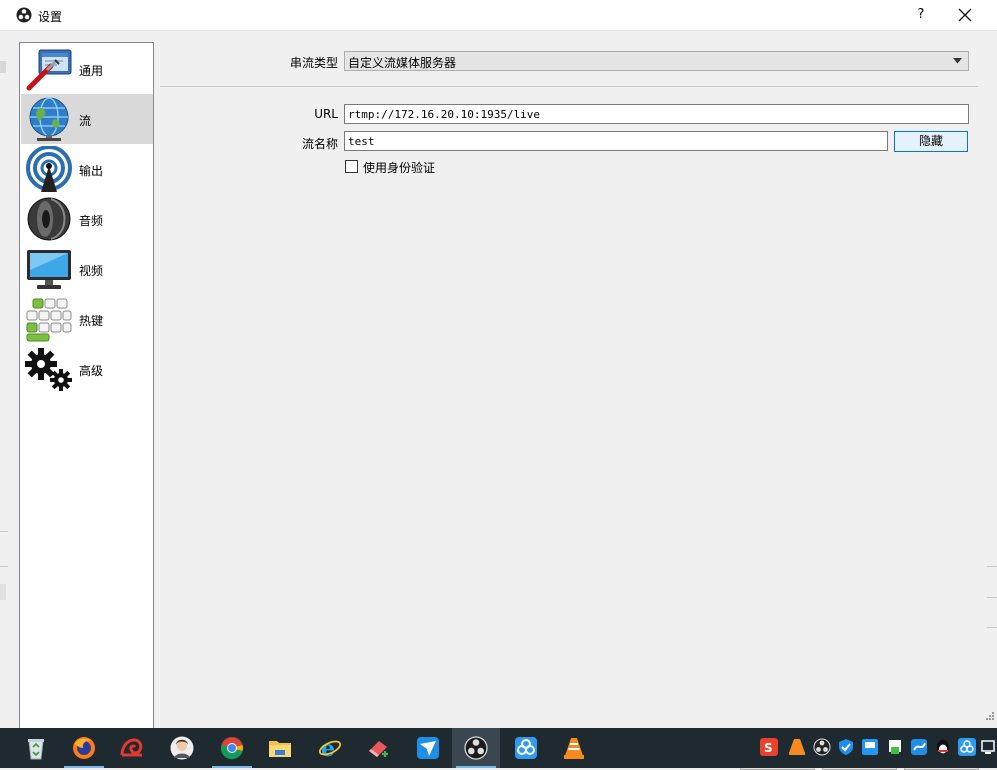 The height and width of the screenshot is (770, 997). I want to click on taskbar-app-vlc, so click(574, 748).